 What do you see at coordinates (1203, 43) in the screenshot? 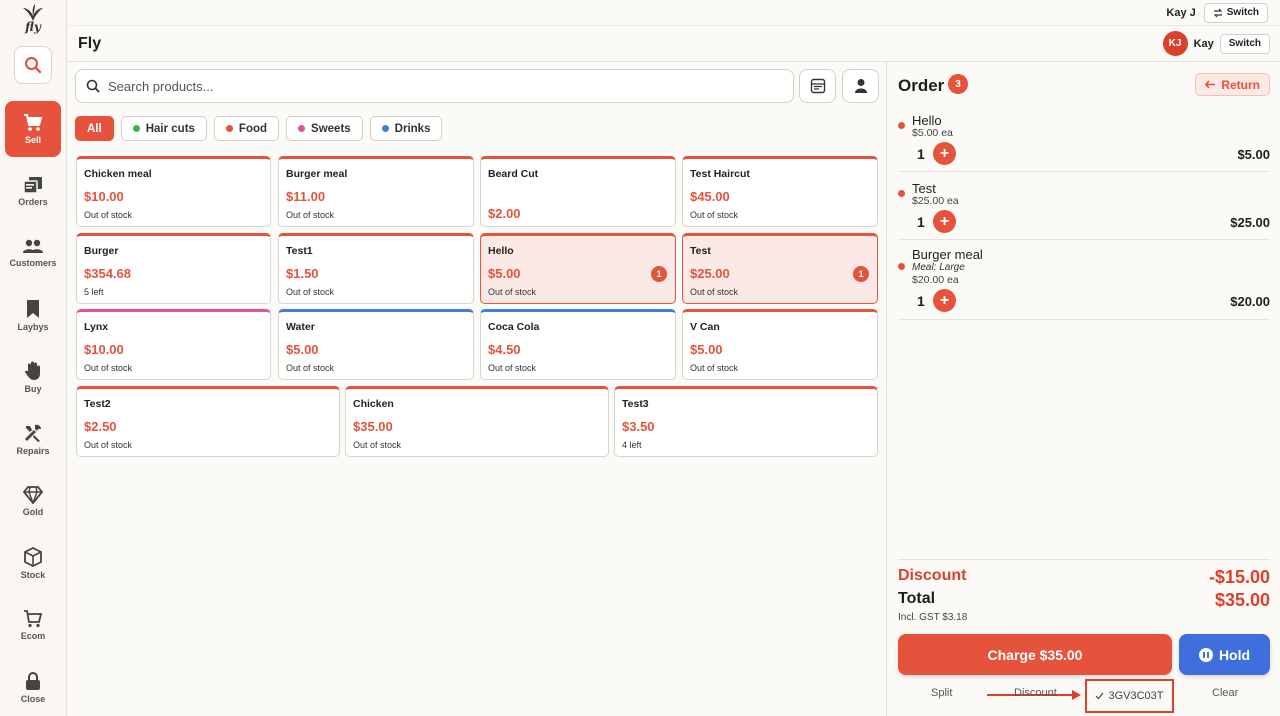
I see `user-short-name: Kay` at bounding box center [1203, 43].